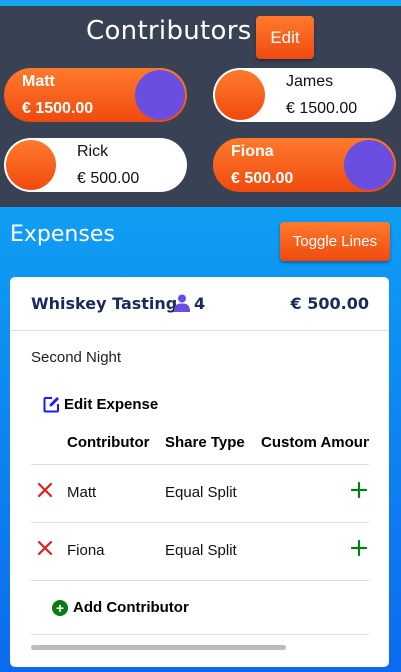 The height and width of the screenshot is (672, 401). What do you see at coordinates (51, 405) in the screenshot?
I see `edit-icon` at bounding box center [51, 405].